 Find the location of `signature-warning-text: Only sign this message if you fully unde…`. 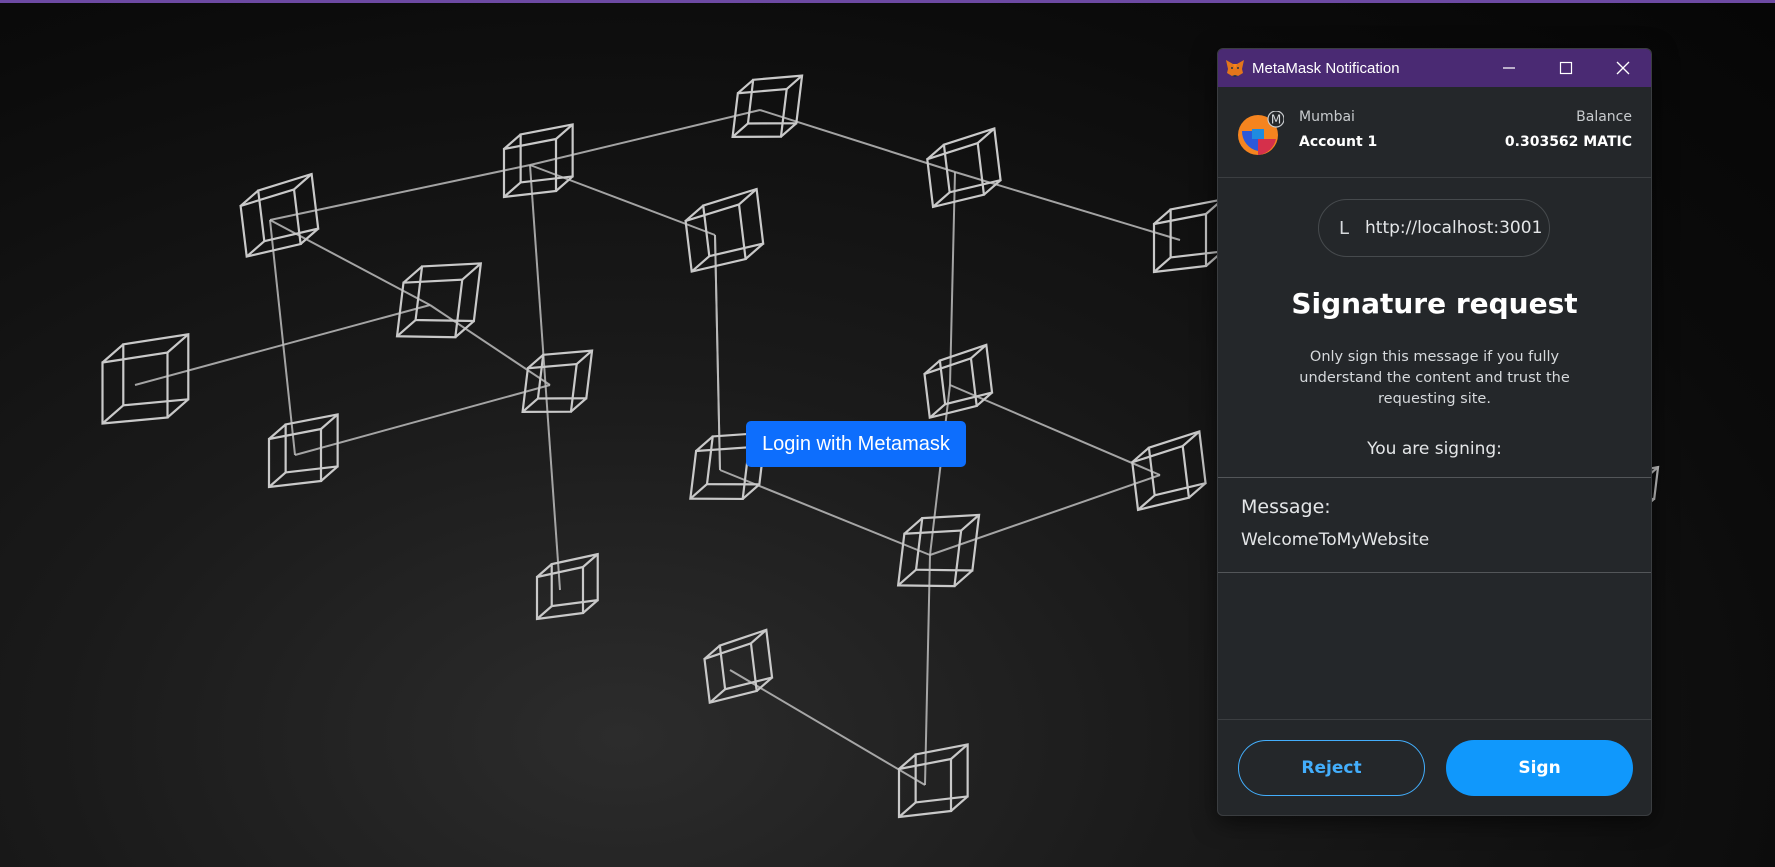

signature-warning-text: Only sign this message if you fully unde… is located at coordinates (1434, 378).